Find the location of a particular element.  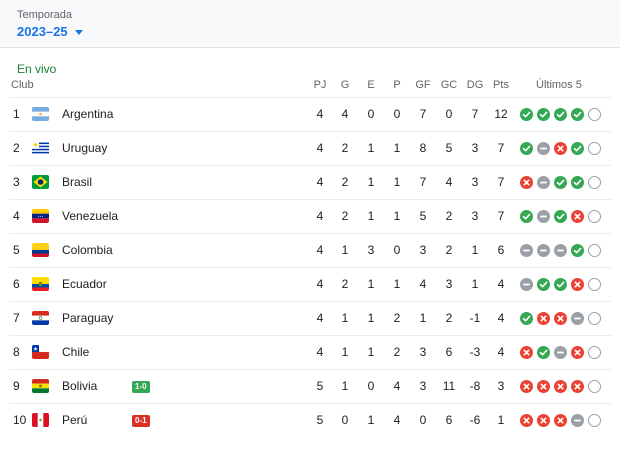

table-row: 3 Brasil 4 2 1 1 7 4 3 7 is located at coordinates (310, 182).